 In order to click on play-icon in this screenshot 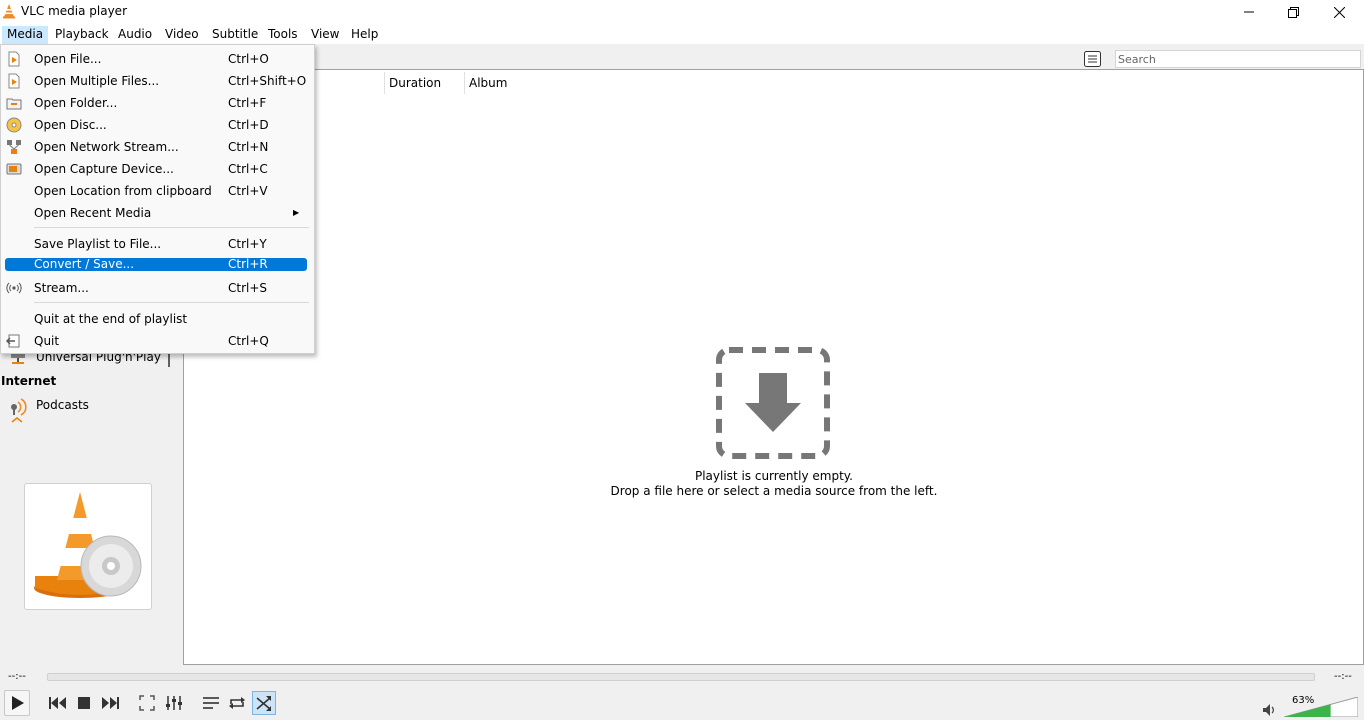, I will do `click(18, 703)`.